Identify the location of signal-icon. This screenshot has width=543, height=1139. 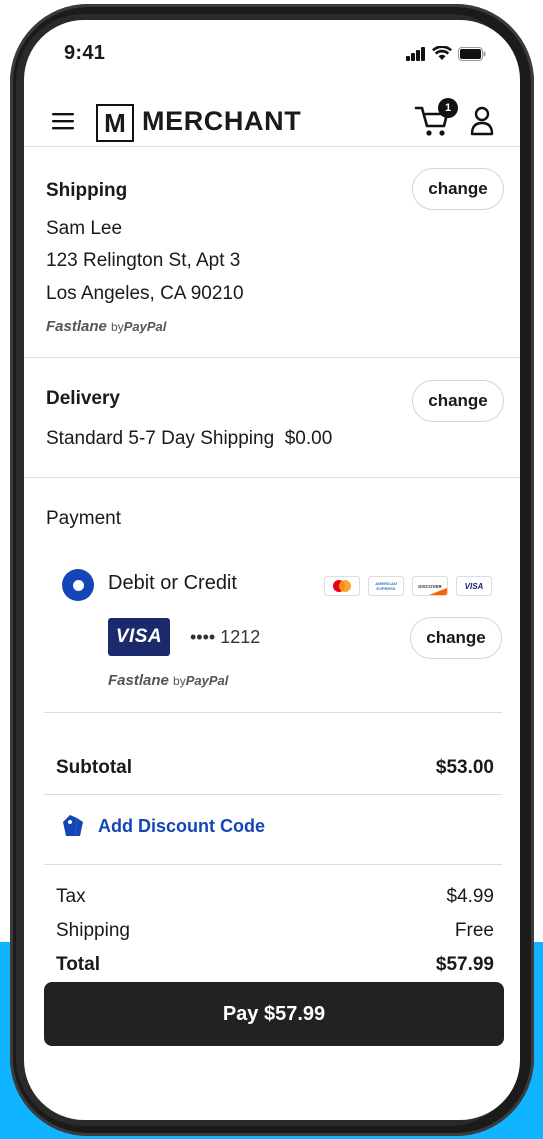
(415, 53).